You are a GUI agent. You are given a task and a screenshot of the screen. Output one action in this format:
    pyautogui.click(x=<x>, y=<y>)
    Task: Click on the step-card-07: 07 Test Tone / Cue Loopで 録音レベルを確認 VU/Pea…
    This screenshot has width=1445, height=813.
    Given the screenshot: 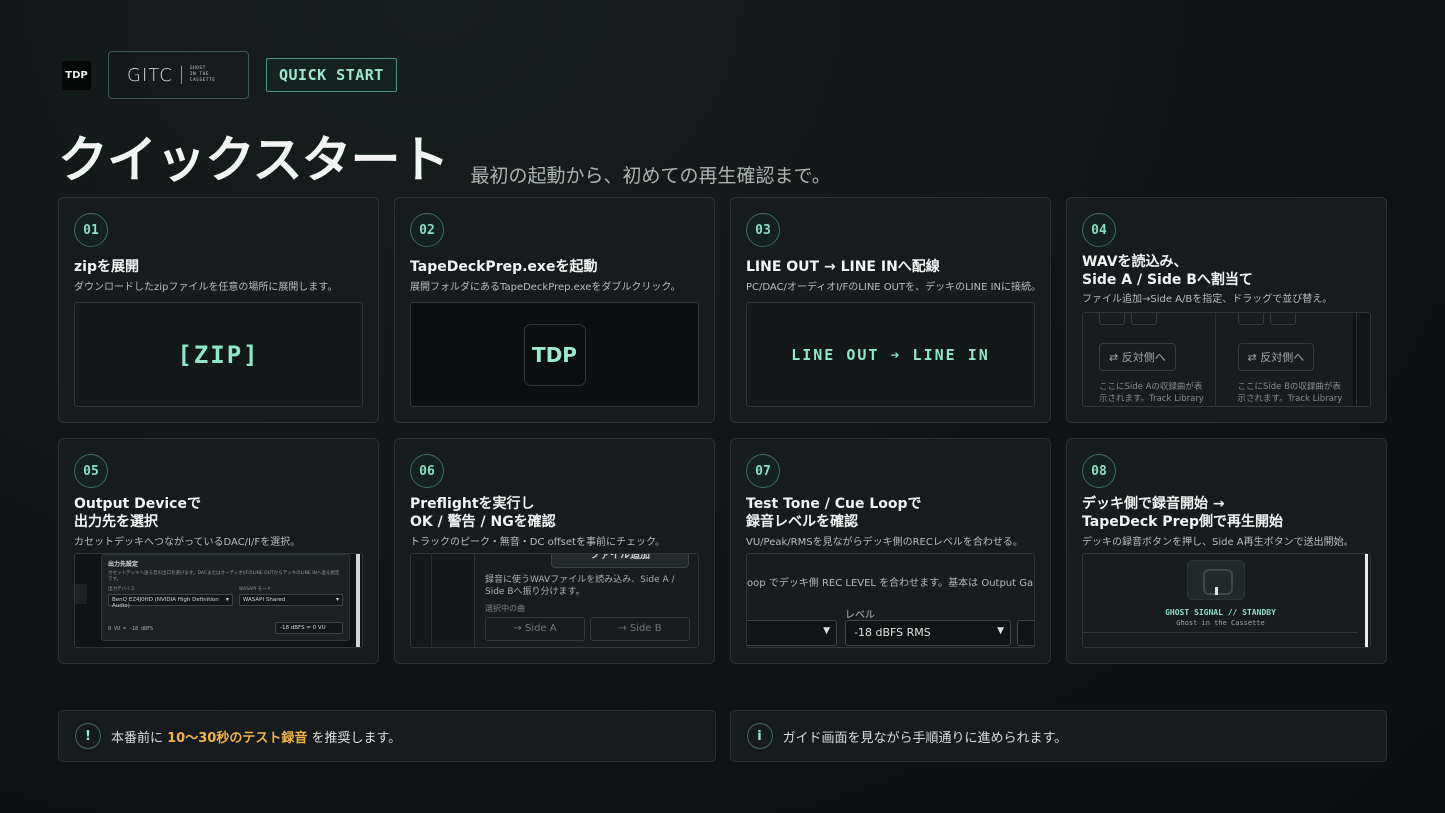 What is the action you would take?
    pyautogui.click(x=890, y=551)
    